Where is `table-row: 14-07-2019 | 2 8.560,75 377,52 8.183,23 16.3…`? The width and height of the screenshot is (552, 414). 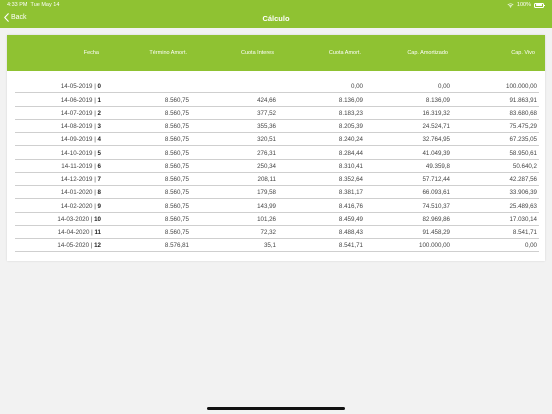
table-row: 14-07-2019 | 2 8.560,75 377,52 8.183,23 16.3… is located at coordinates (277, 113).